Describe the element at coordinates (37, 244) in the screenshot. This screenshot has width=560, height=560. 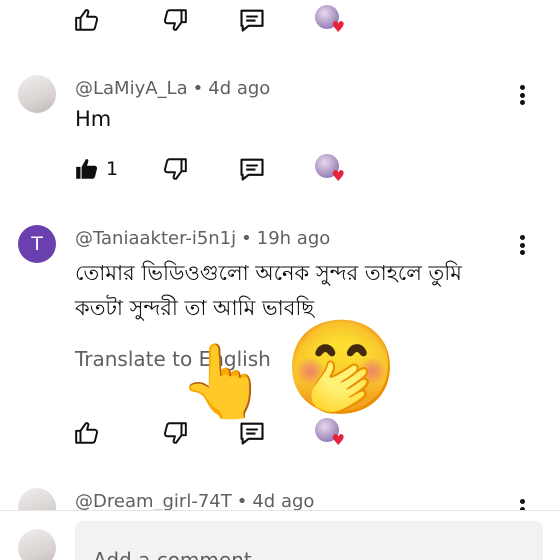
I see `avatar: T` at that location.